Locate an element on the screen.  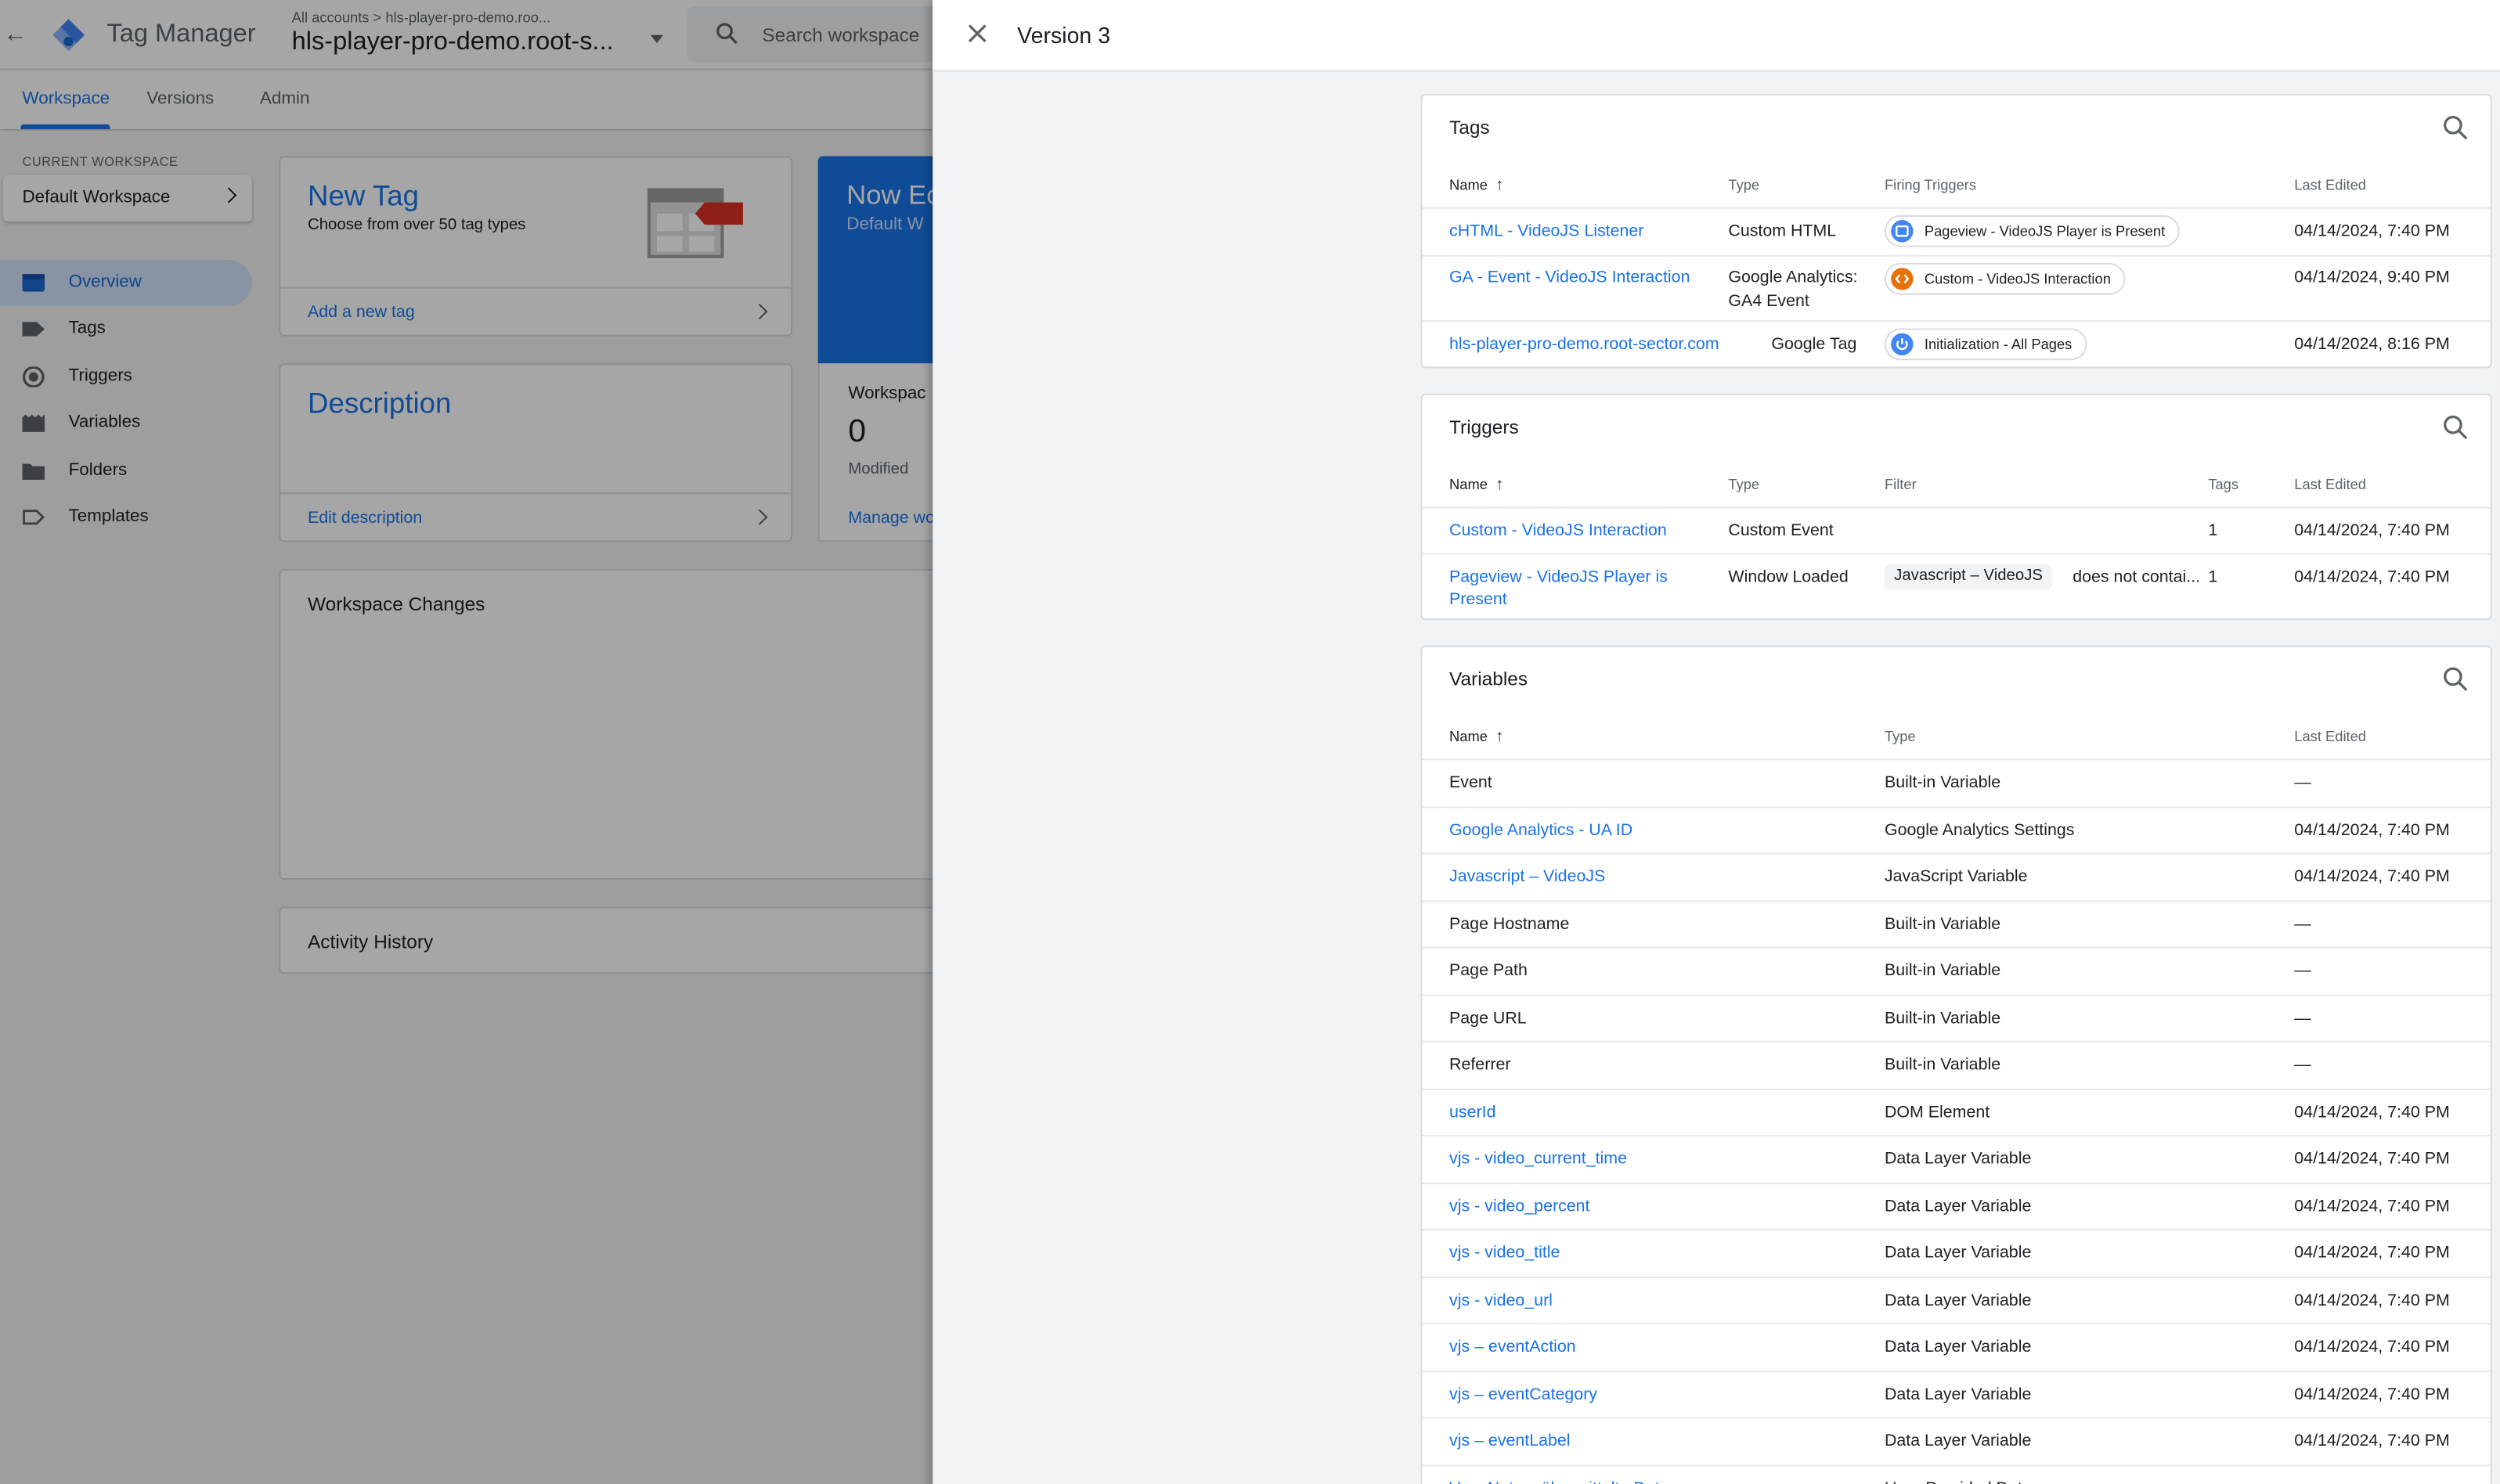
custom-event-trigger-icon is located at coordinates (1902, 279).